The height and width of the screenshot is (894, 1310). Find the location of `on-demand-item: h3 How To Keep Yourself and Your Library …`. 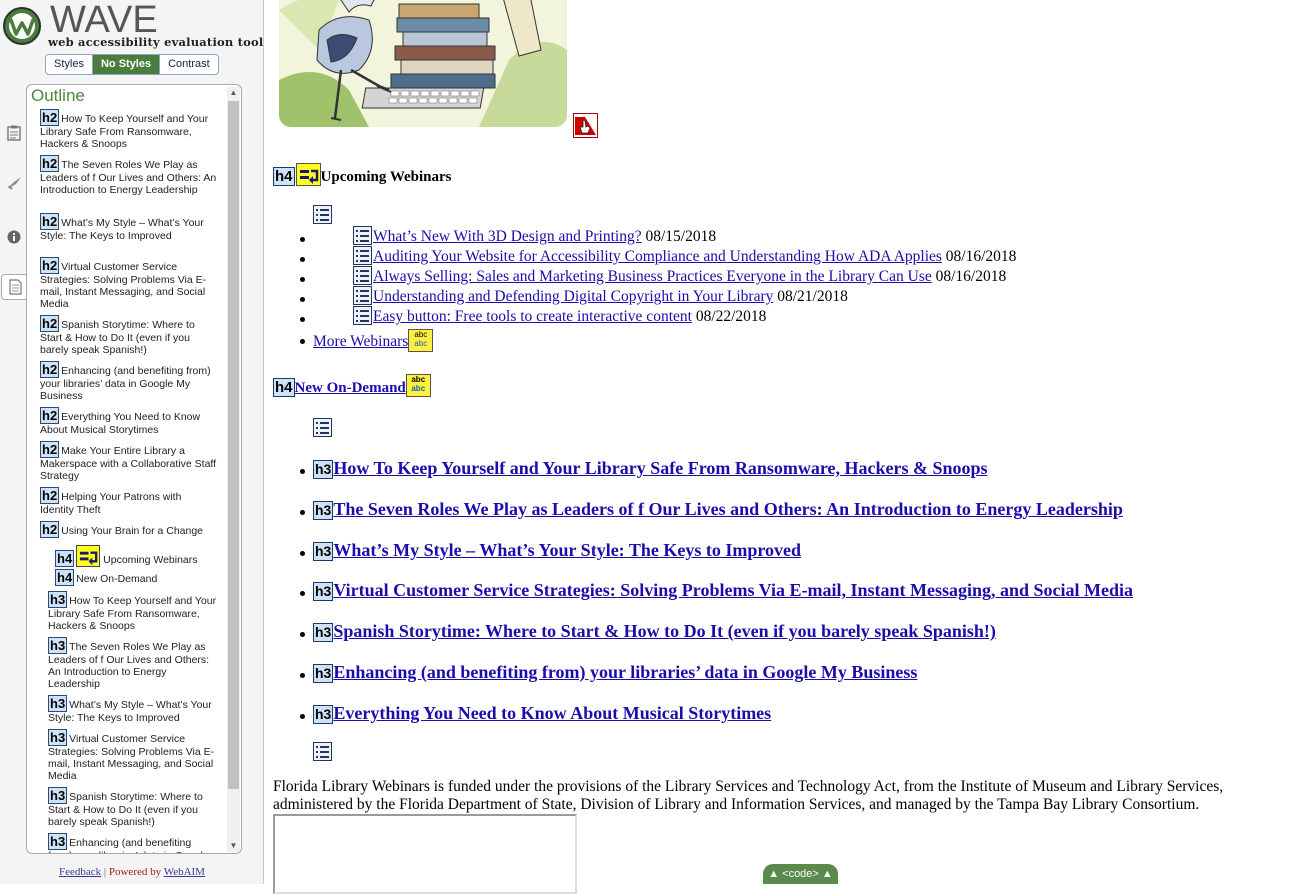

on-demand-item: h3 How To Keep Yourself and Your Library … is located at coordinates (650, 468).